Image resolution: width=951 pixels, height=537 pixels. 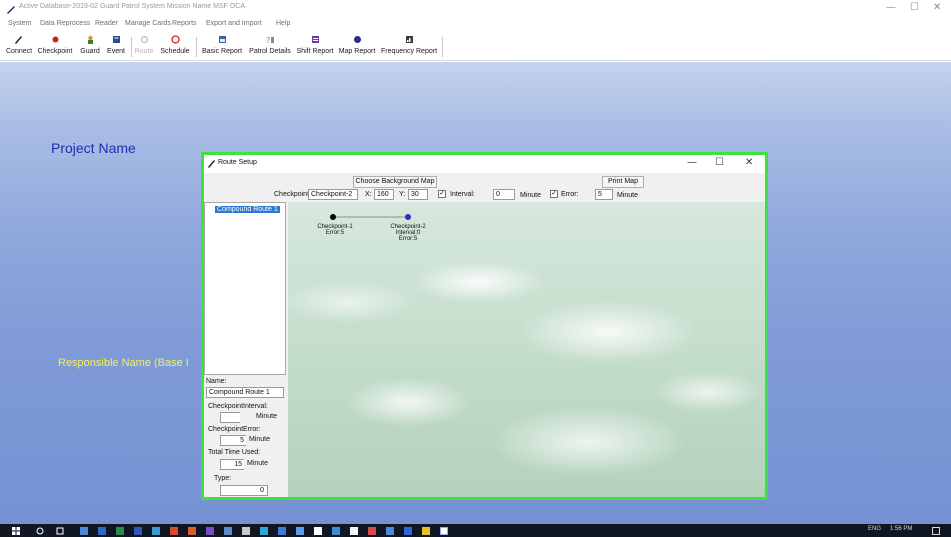 I want to click on checkpoint-label: Checkpoint, so click(x=55, y=51).